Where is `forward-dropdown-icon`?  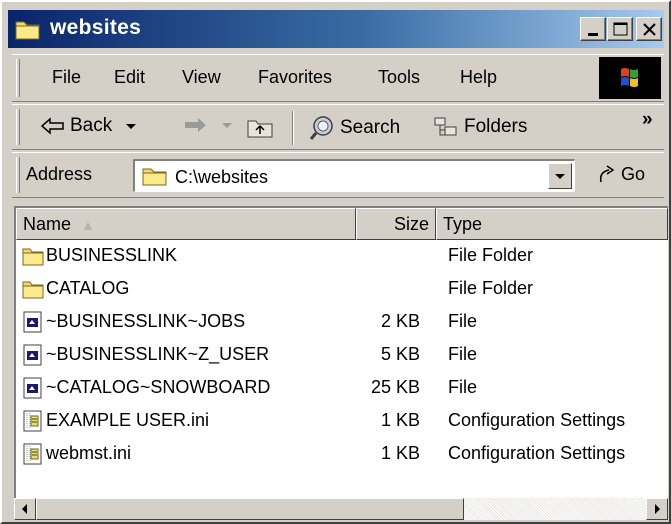
forward-dropdown-icon is located at coordinates (227, 125).